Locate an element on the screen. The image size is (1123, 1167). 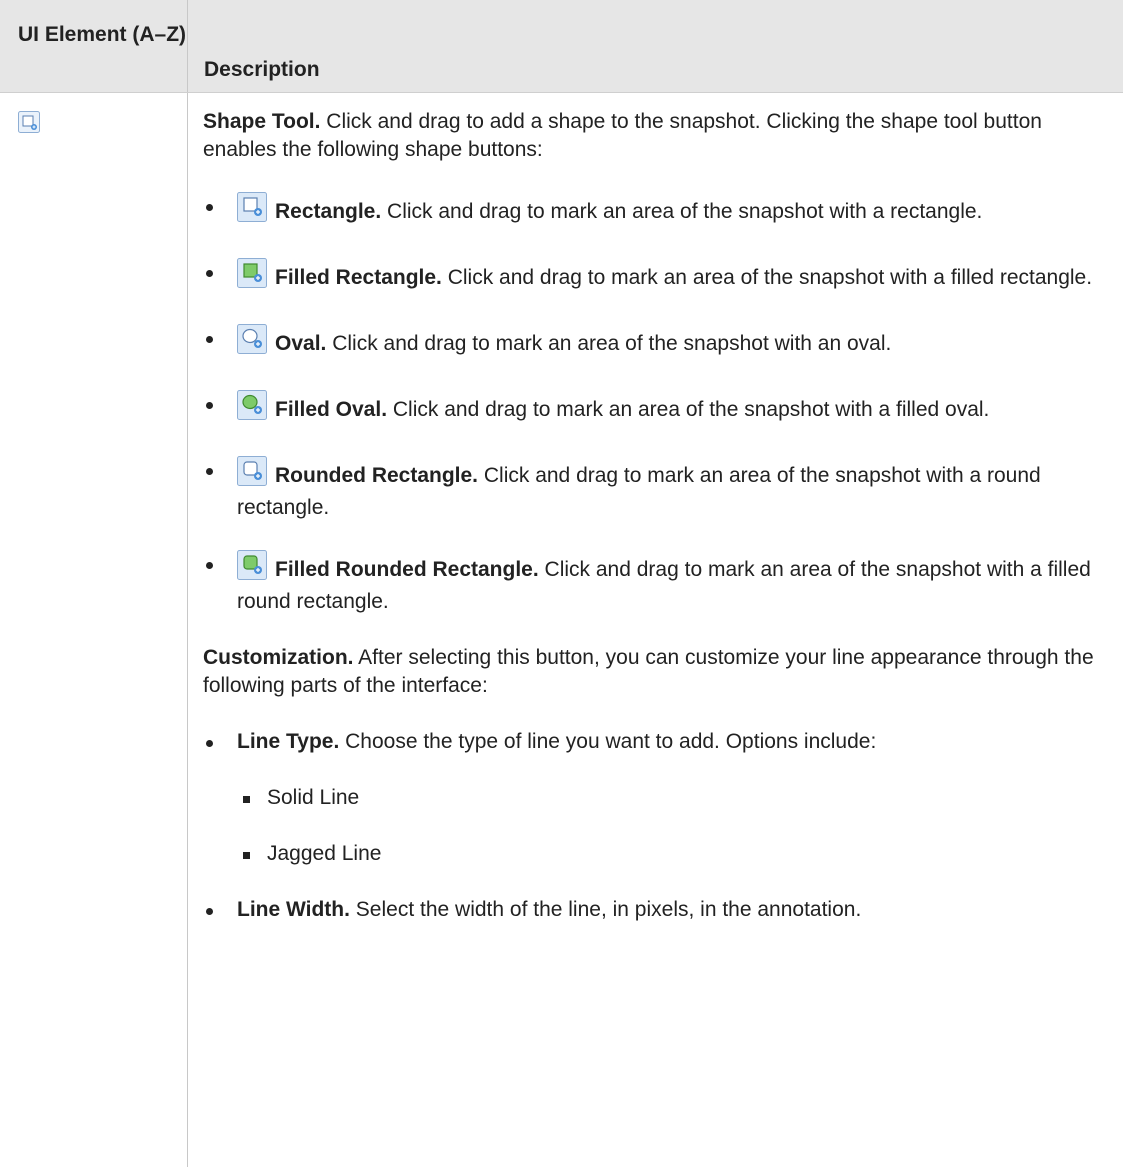
line-type-option: Solid Line is located at coordinates (313, 797).